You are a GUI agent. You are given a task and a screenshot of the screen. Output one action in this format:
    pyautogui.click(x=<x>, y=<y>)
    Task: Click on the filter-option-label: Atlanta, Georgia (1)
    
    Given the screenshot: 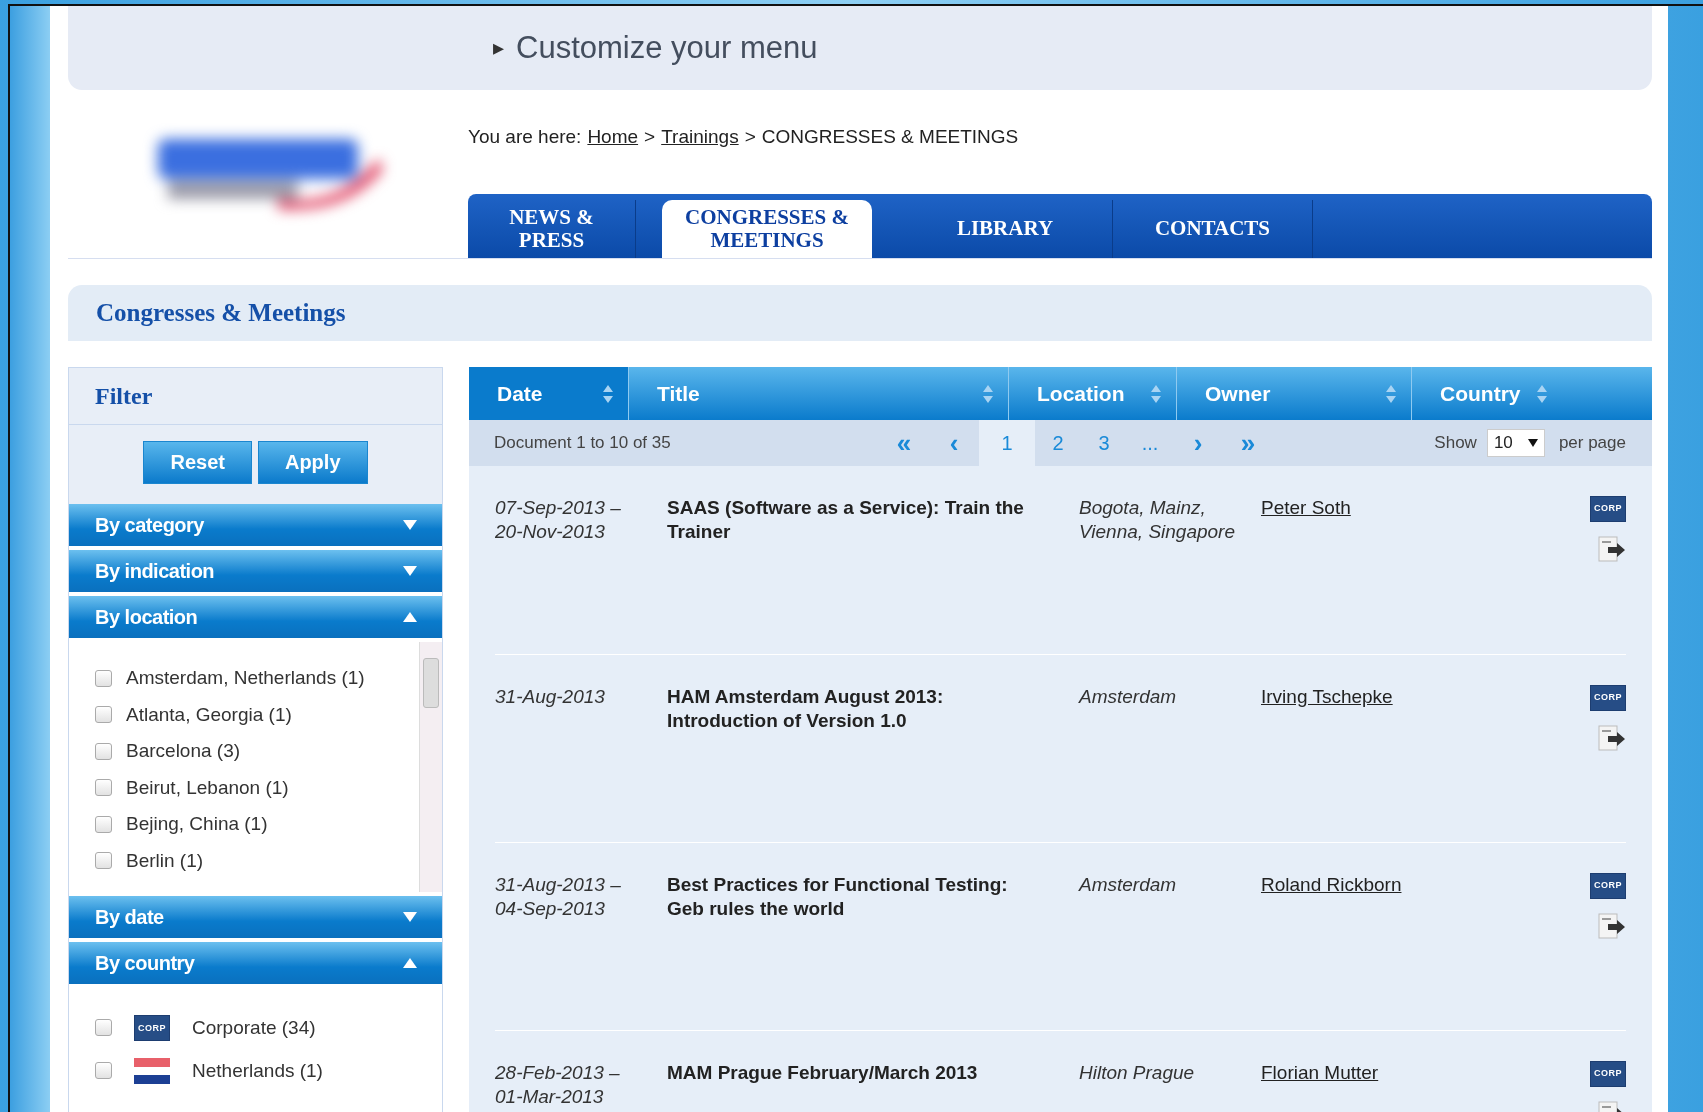 What is the action you would take?
    pyautogui.click(x=209, y=714)
    